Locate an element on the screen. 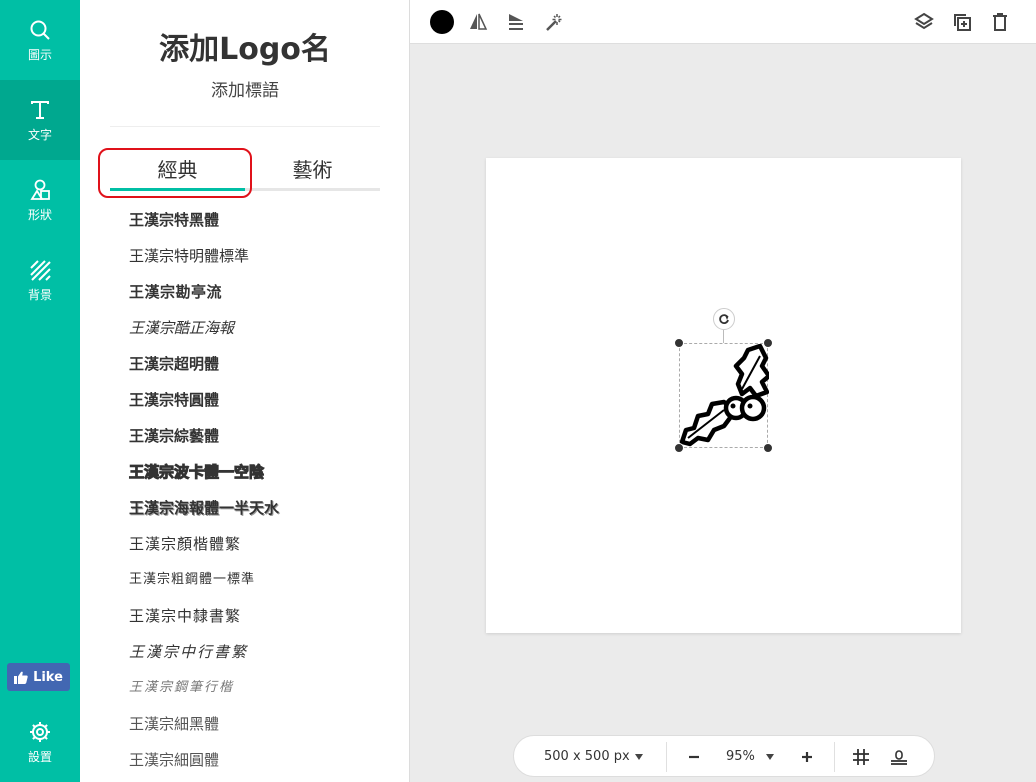 The image size is (1036, 782). thumbs-up-icon is located at coordinates (21, 677).